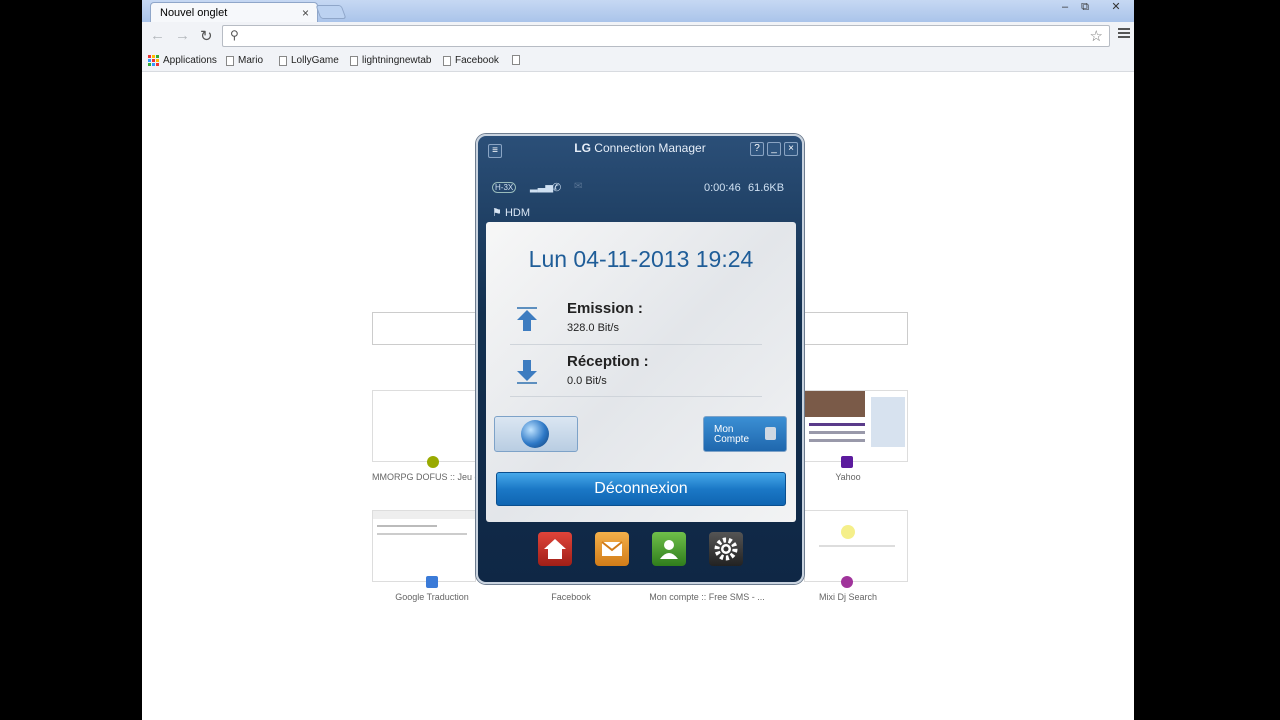 This screenshot has height=720, width=1280. I want to click on thumbnail-label: Mixi Dj Search, so click(847, 597).